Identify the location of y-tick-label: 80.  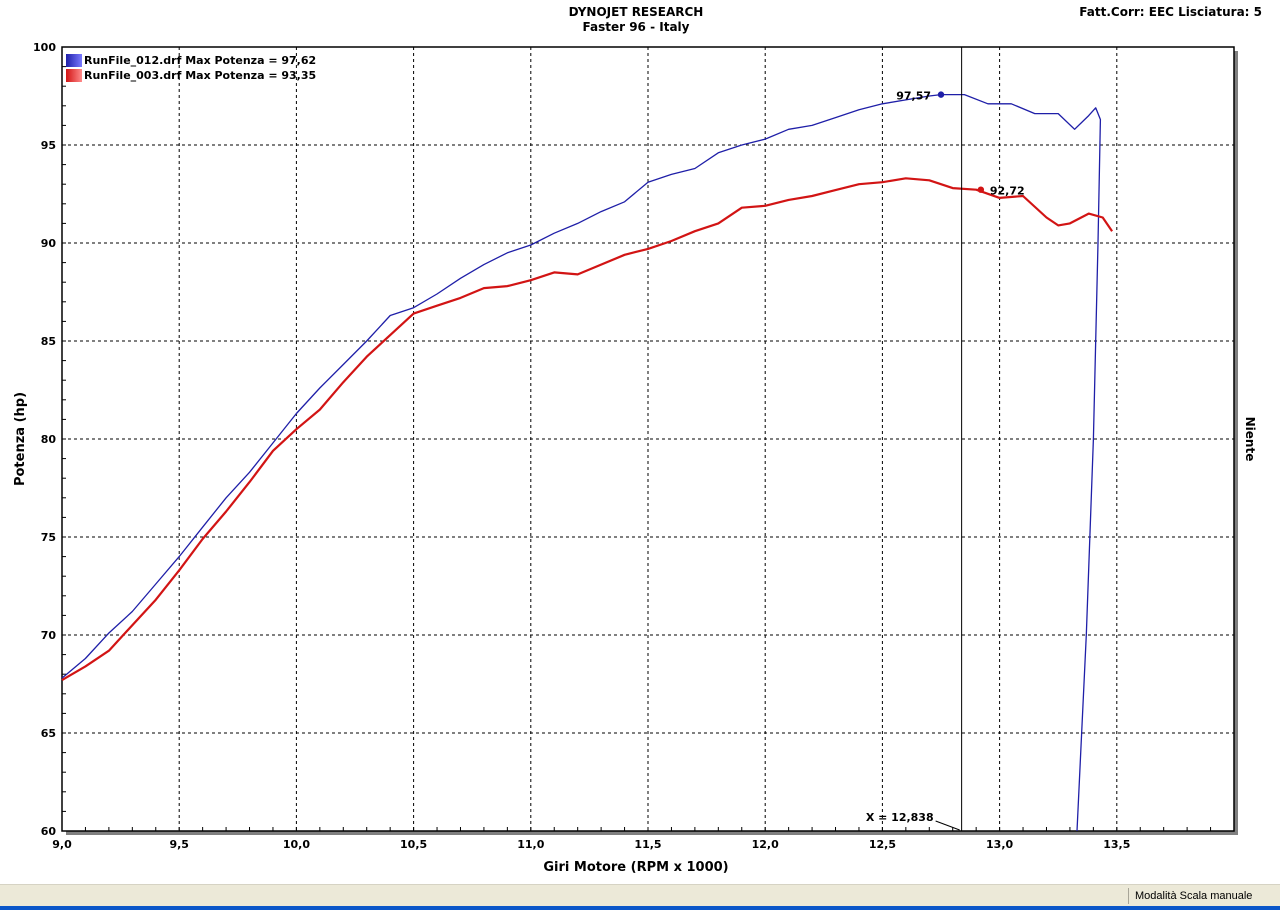
(49, 439).